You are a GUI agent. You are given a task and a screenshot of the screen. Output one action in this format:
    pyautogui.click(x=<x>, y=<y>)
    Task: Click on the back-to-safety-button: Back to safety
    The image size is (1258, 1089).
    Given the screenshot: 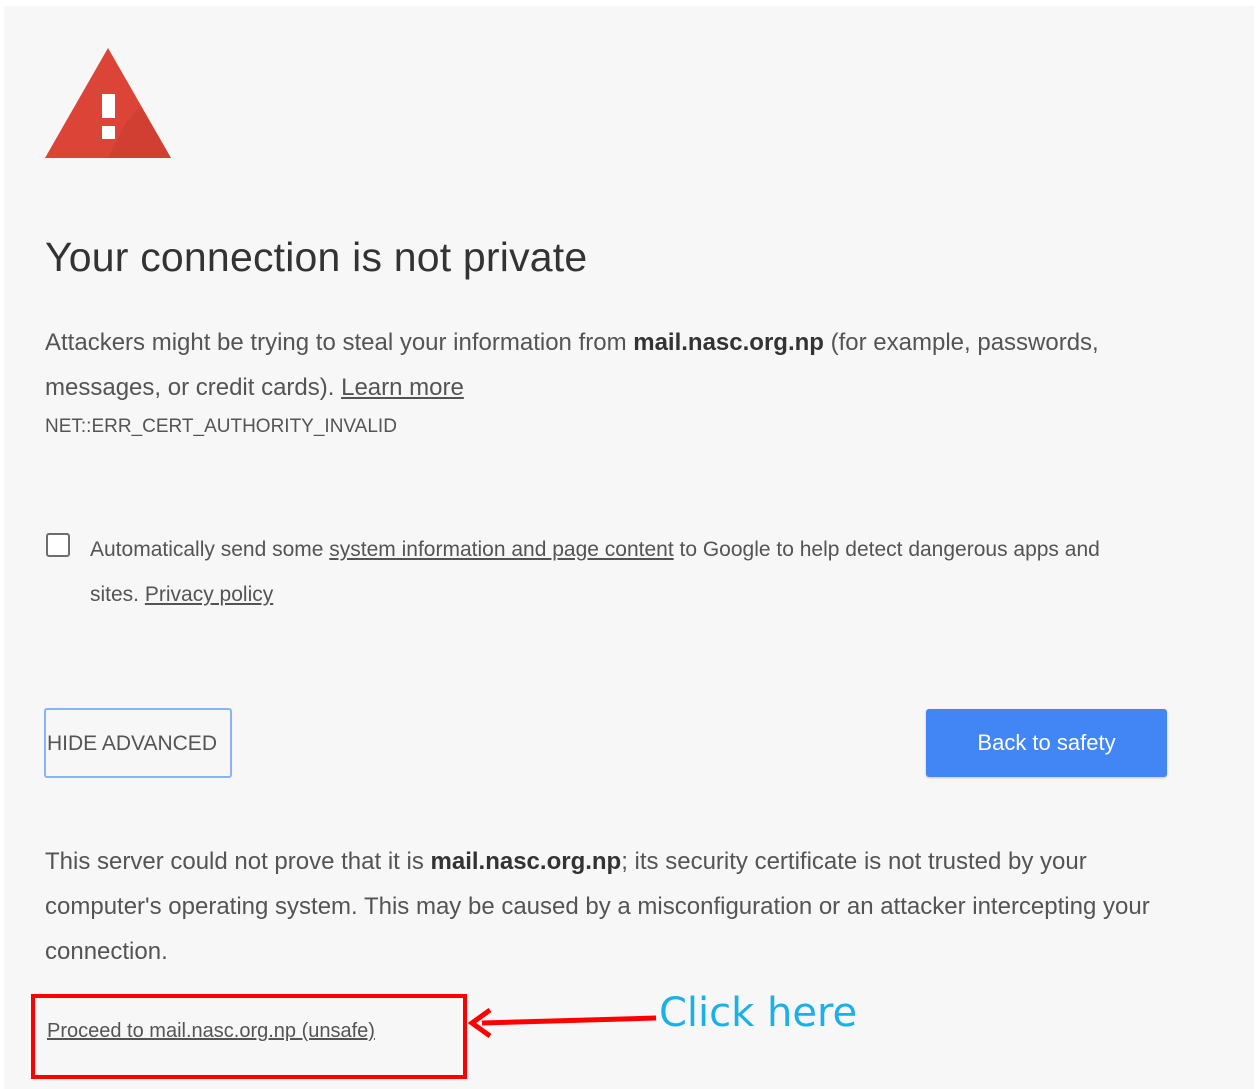 What is the action you would take?
    pyautogui.click(x=1046, y=743)
    